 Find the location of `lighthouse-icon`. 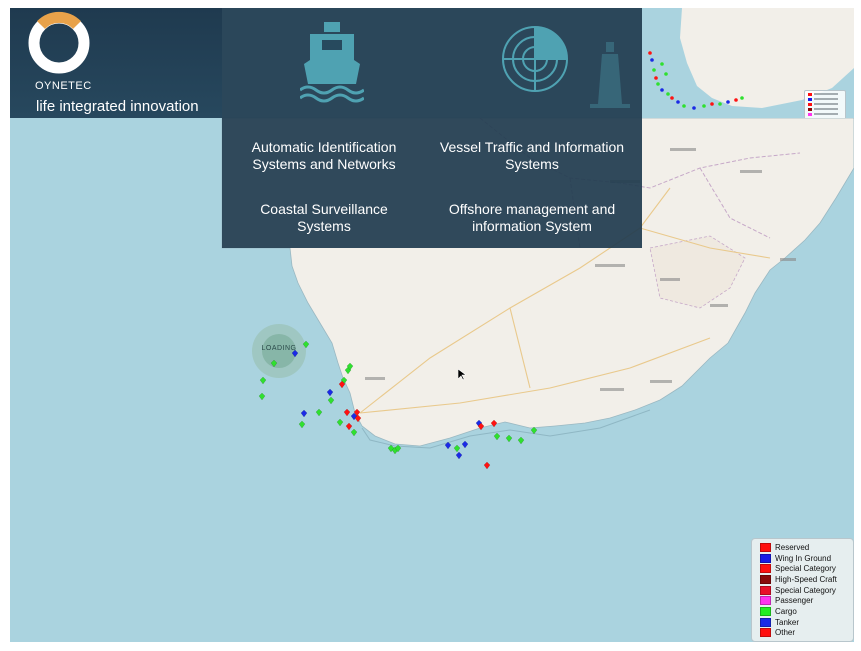

lighthouse-icon is located at coordinates (610, 75).